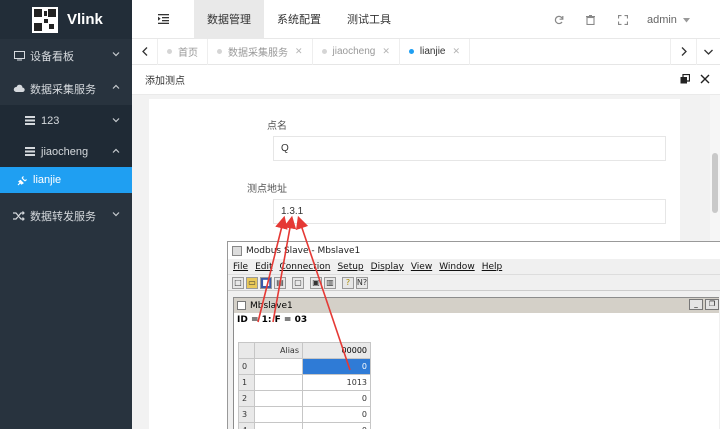  I want to click on page-tab-label: lianjie, so click(432, 51).